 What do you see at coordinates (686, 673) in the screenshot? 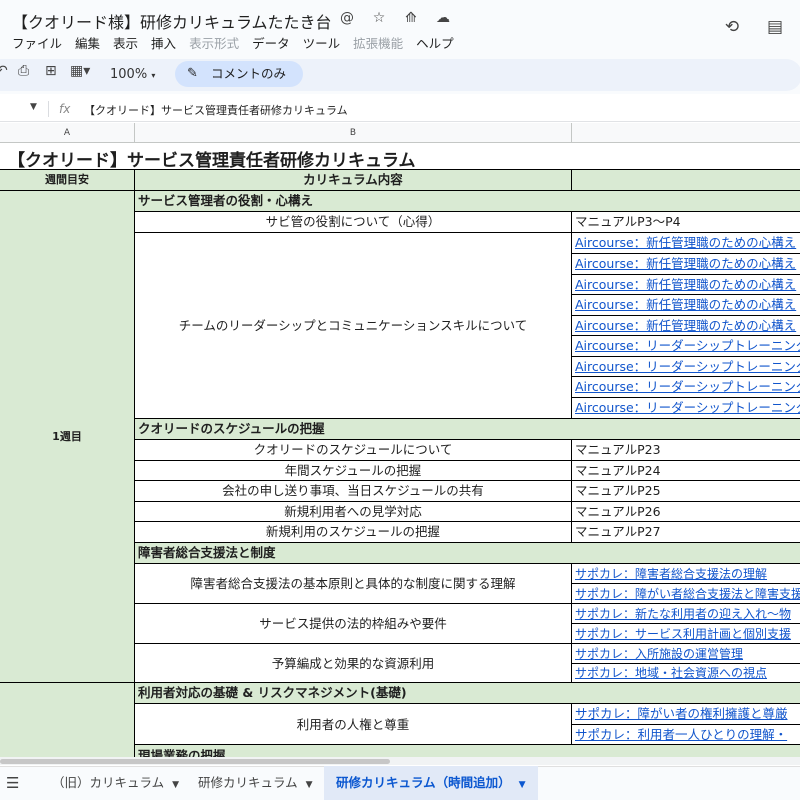
I see `course-link: サポカレ：地域・社会資源への視点` at bounding box center [686, 673].